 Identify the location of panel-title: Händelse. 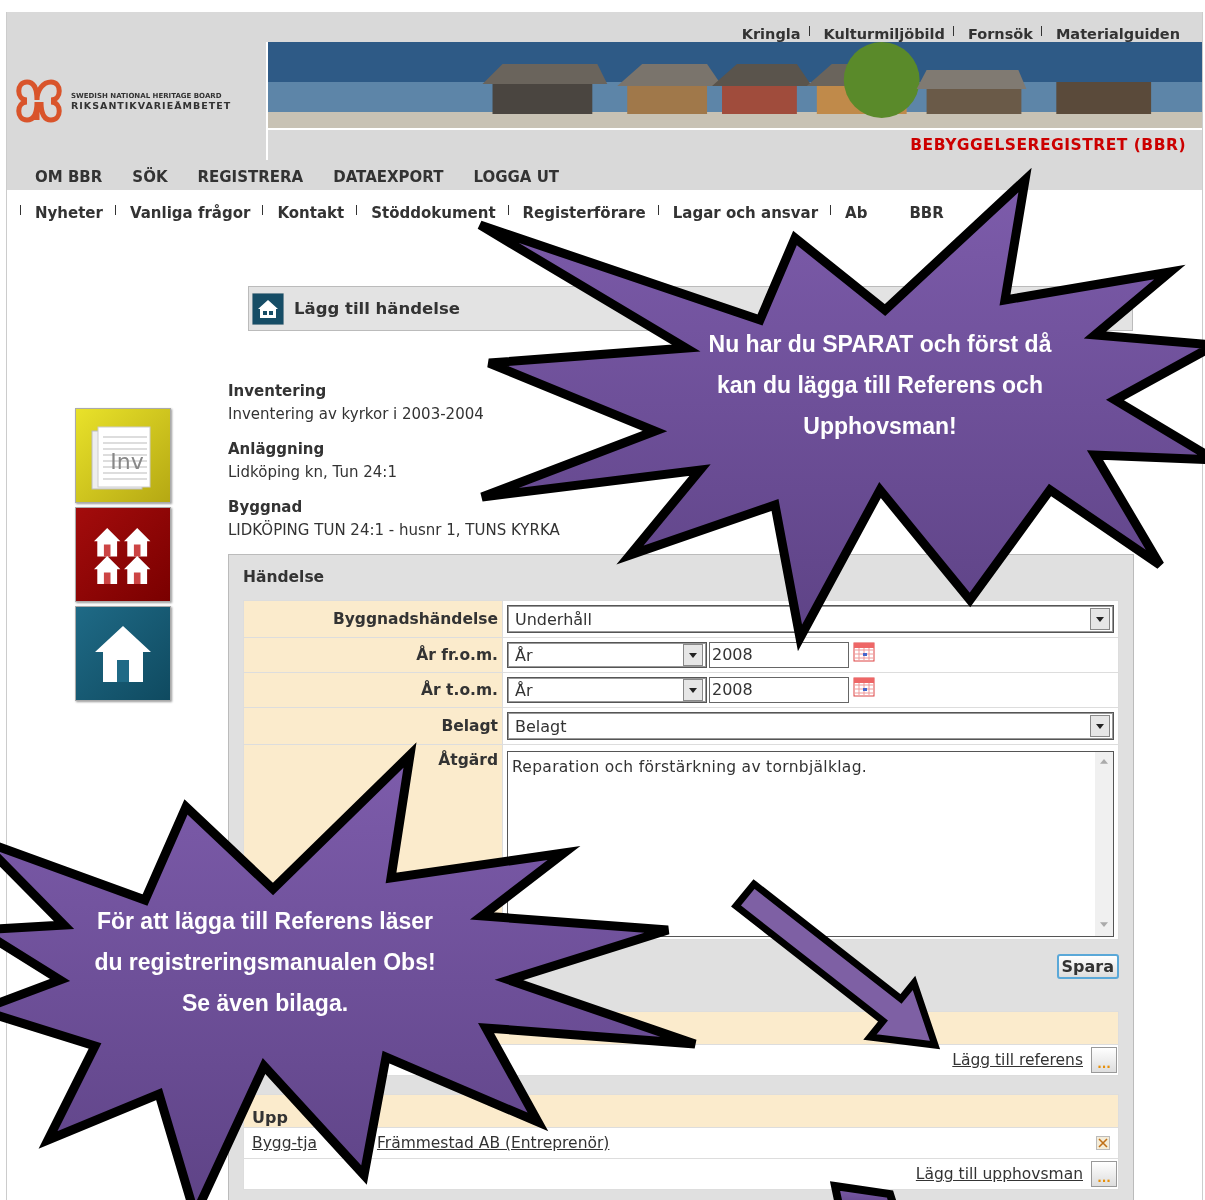
(284, 577).